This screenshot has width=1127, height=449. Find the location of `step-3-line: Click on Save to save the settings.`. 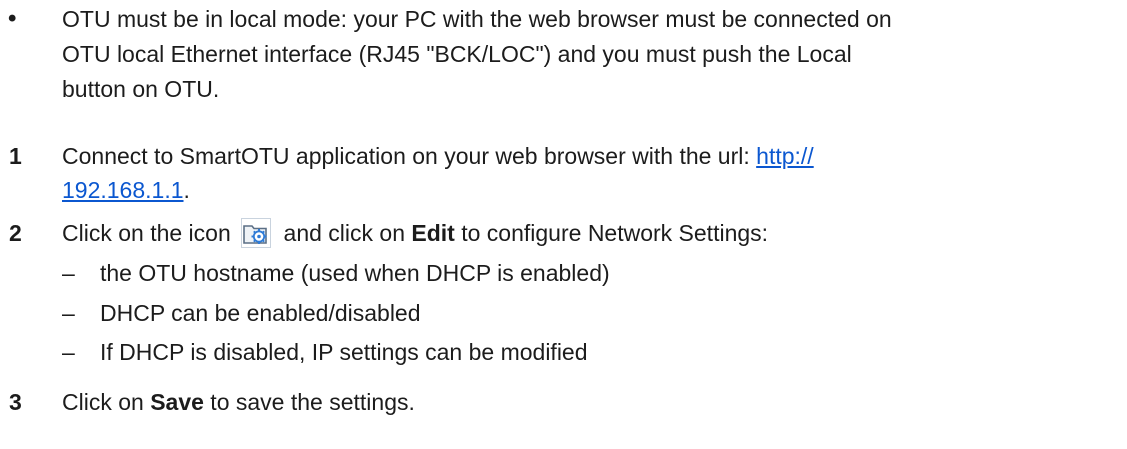

step-3-line: Click on Save to save the settings. is located at coordinates (584, 402).